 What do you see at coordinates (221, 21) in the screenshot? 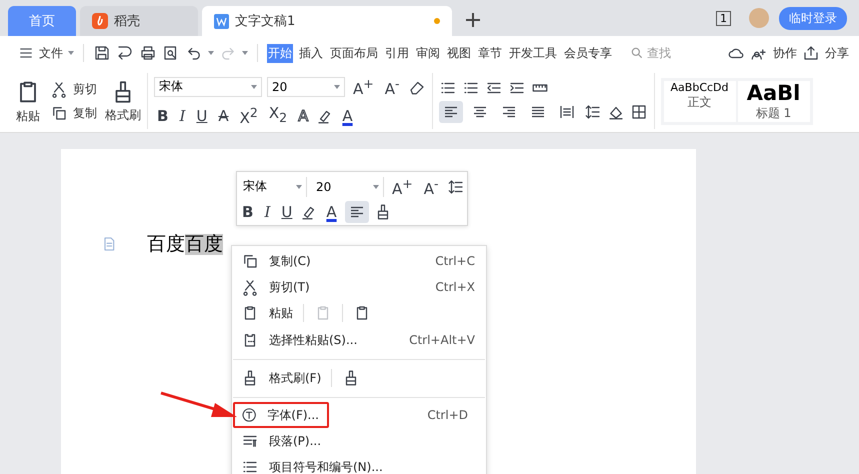
I see `writer-logo-icon` at bounding box center [221, 21].